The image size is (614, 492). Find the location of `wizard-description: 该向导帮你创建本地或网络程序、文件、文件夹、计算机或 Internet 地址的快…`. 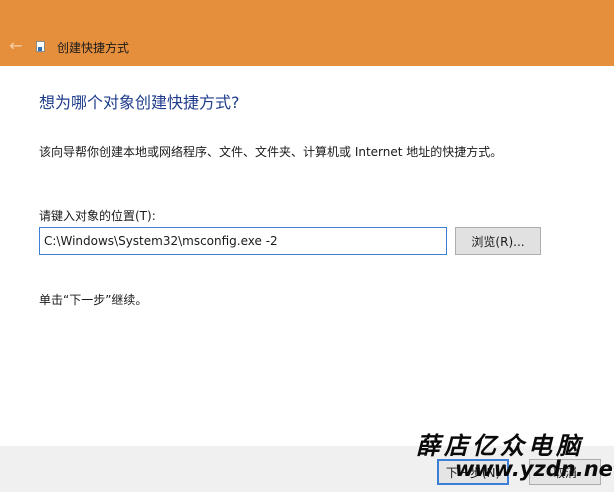

wizard-description: 该向导帮你创建本地或网络程序、文件、文件夹、计算机或 Internet 地址的快… is located at coordinates (271, 152).